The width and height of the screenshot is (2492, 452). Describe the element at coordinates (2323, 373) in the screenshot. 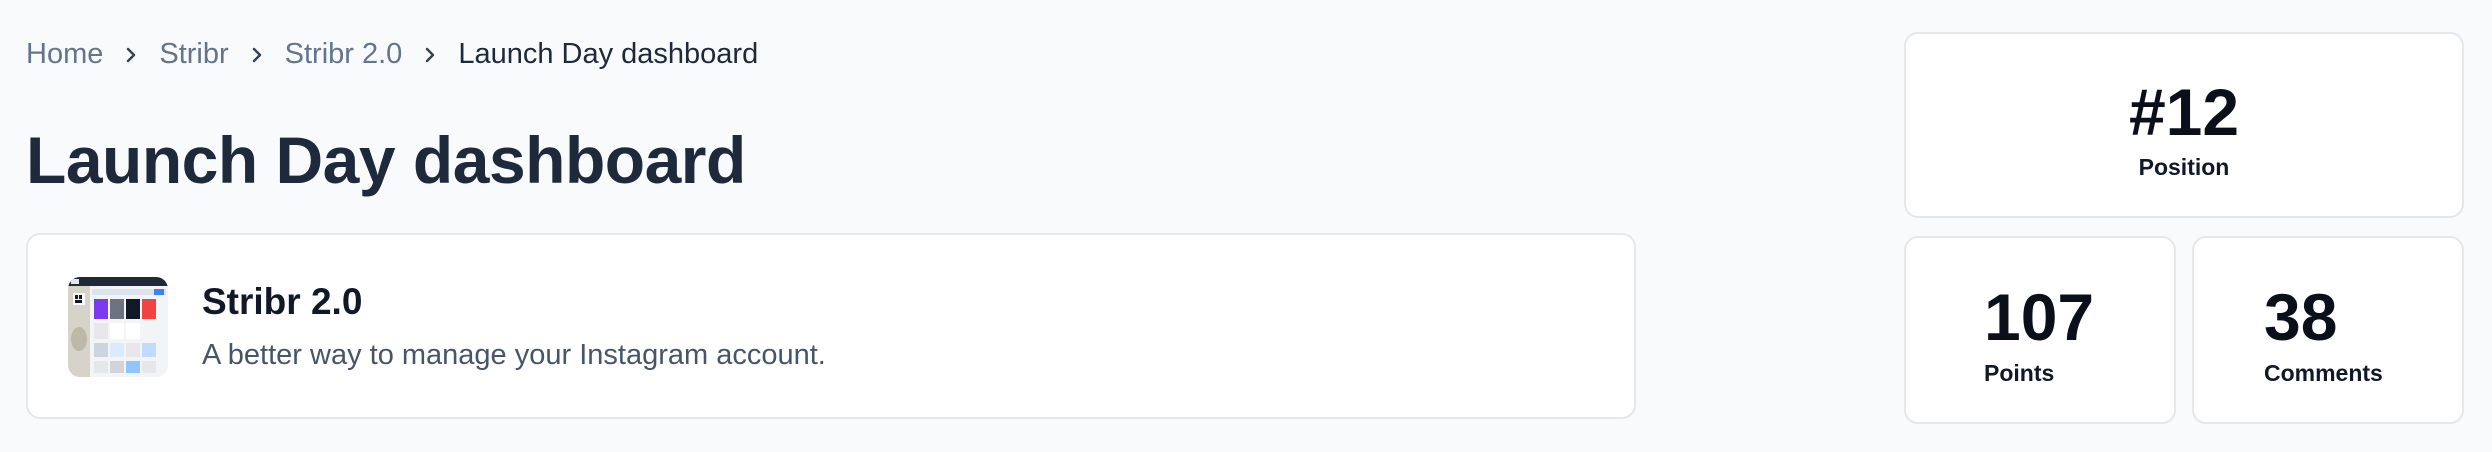

I see `comments-label: Comments` at that location.